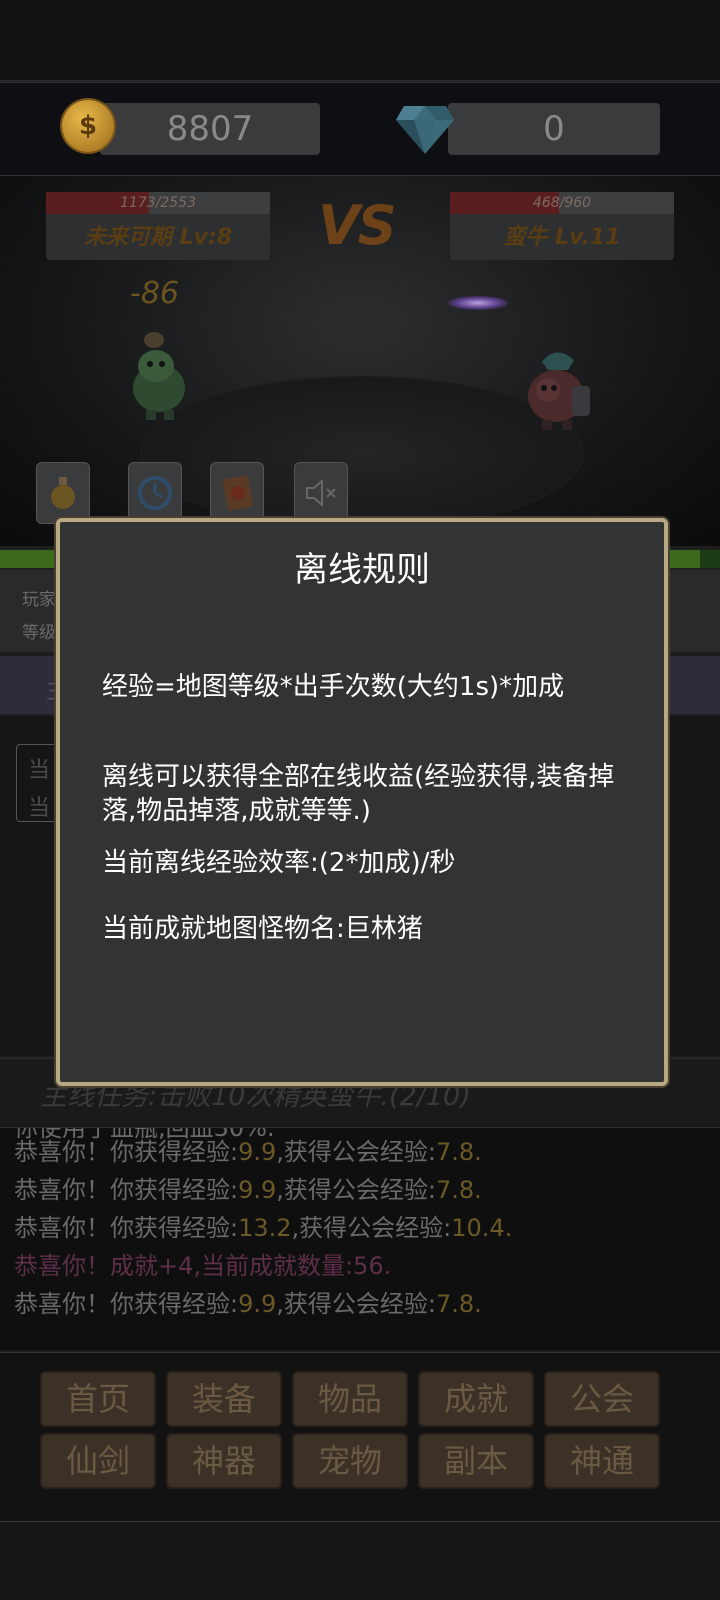  What do you see at coordinates (360, 40) in the screenshot?
I see `top-status-area` at bounding box center [360, 40].